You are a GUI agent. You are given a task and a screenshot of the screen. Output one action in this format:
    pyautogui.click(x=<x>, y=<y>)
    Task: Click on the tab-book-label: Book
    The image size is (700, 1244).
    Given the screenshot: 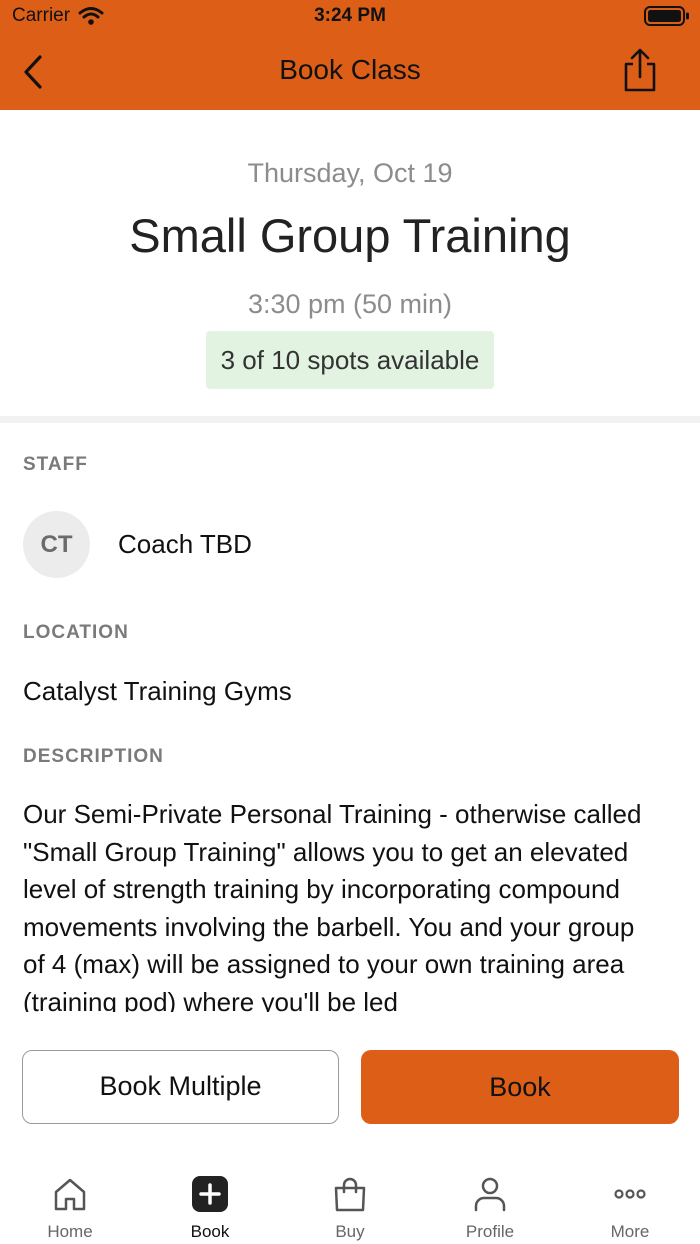 What is the action you would take?
    pyautogui.click(x=210, y=1231)
    